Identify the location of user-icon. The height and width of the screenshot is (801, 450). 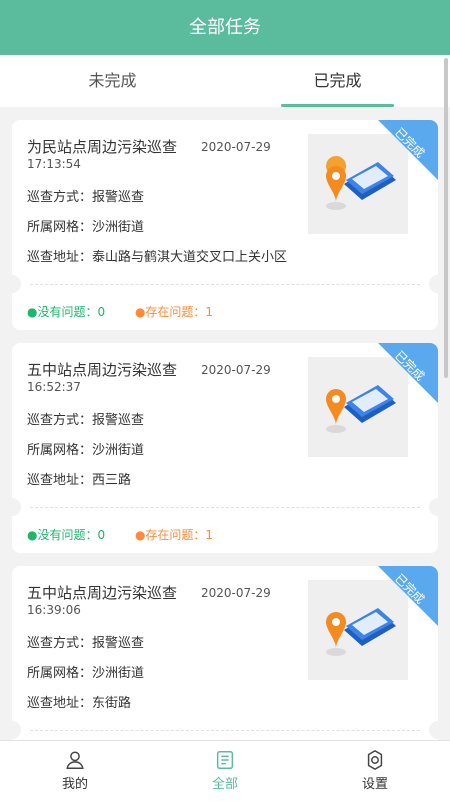
(75, 760).